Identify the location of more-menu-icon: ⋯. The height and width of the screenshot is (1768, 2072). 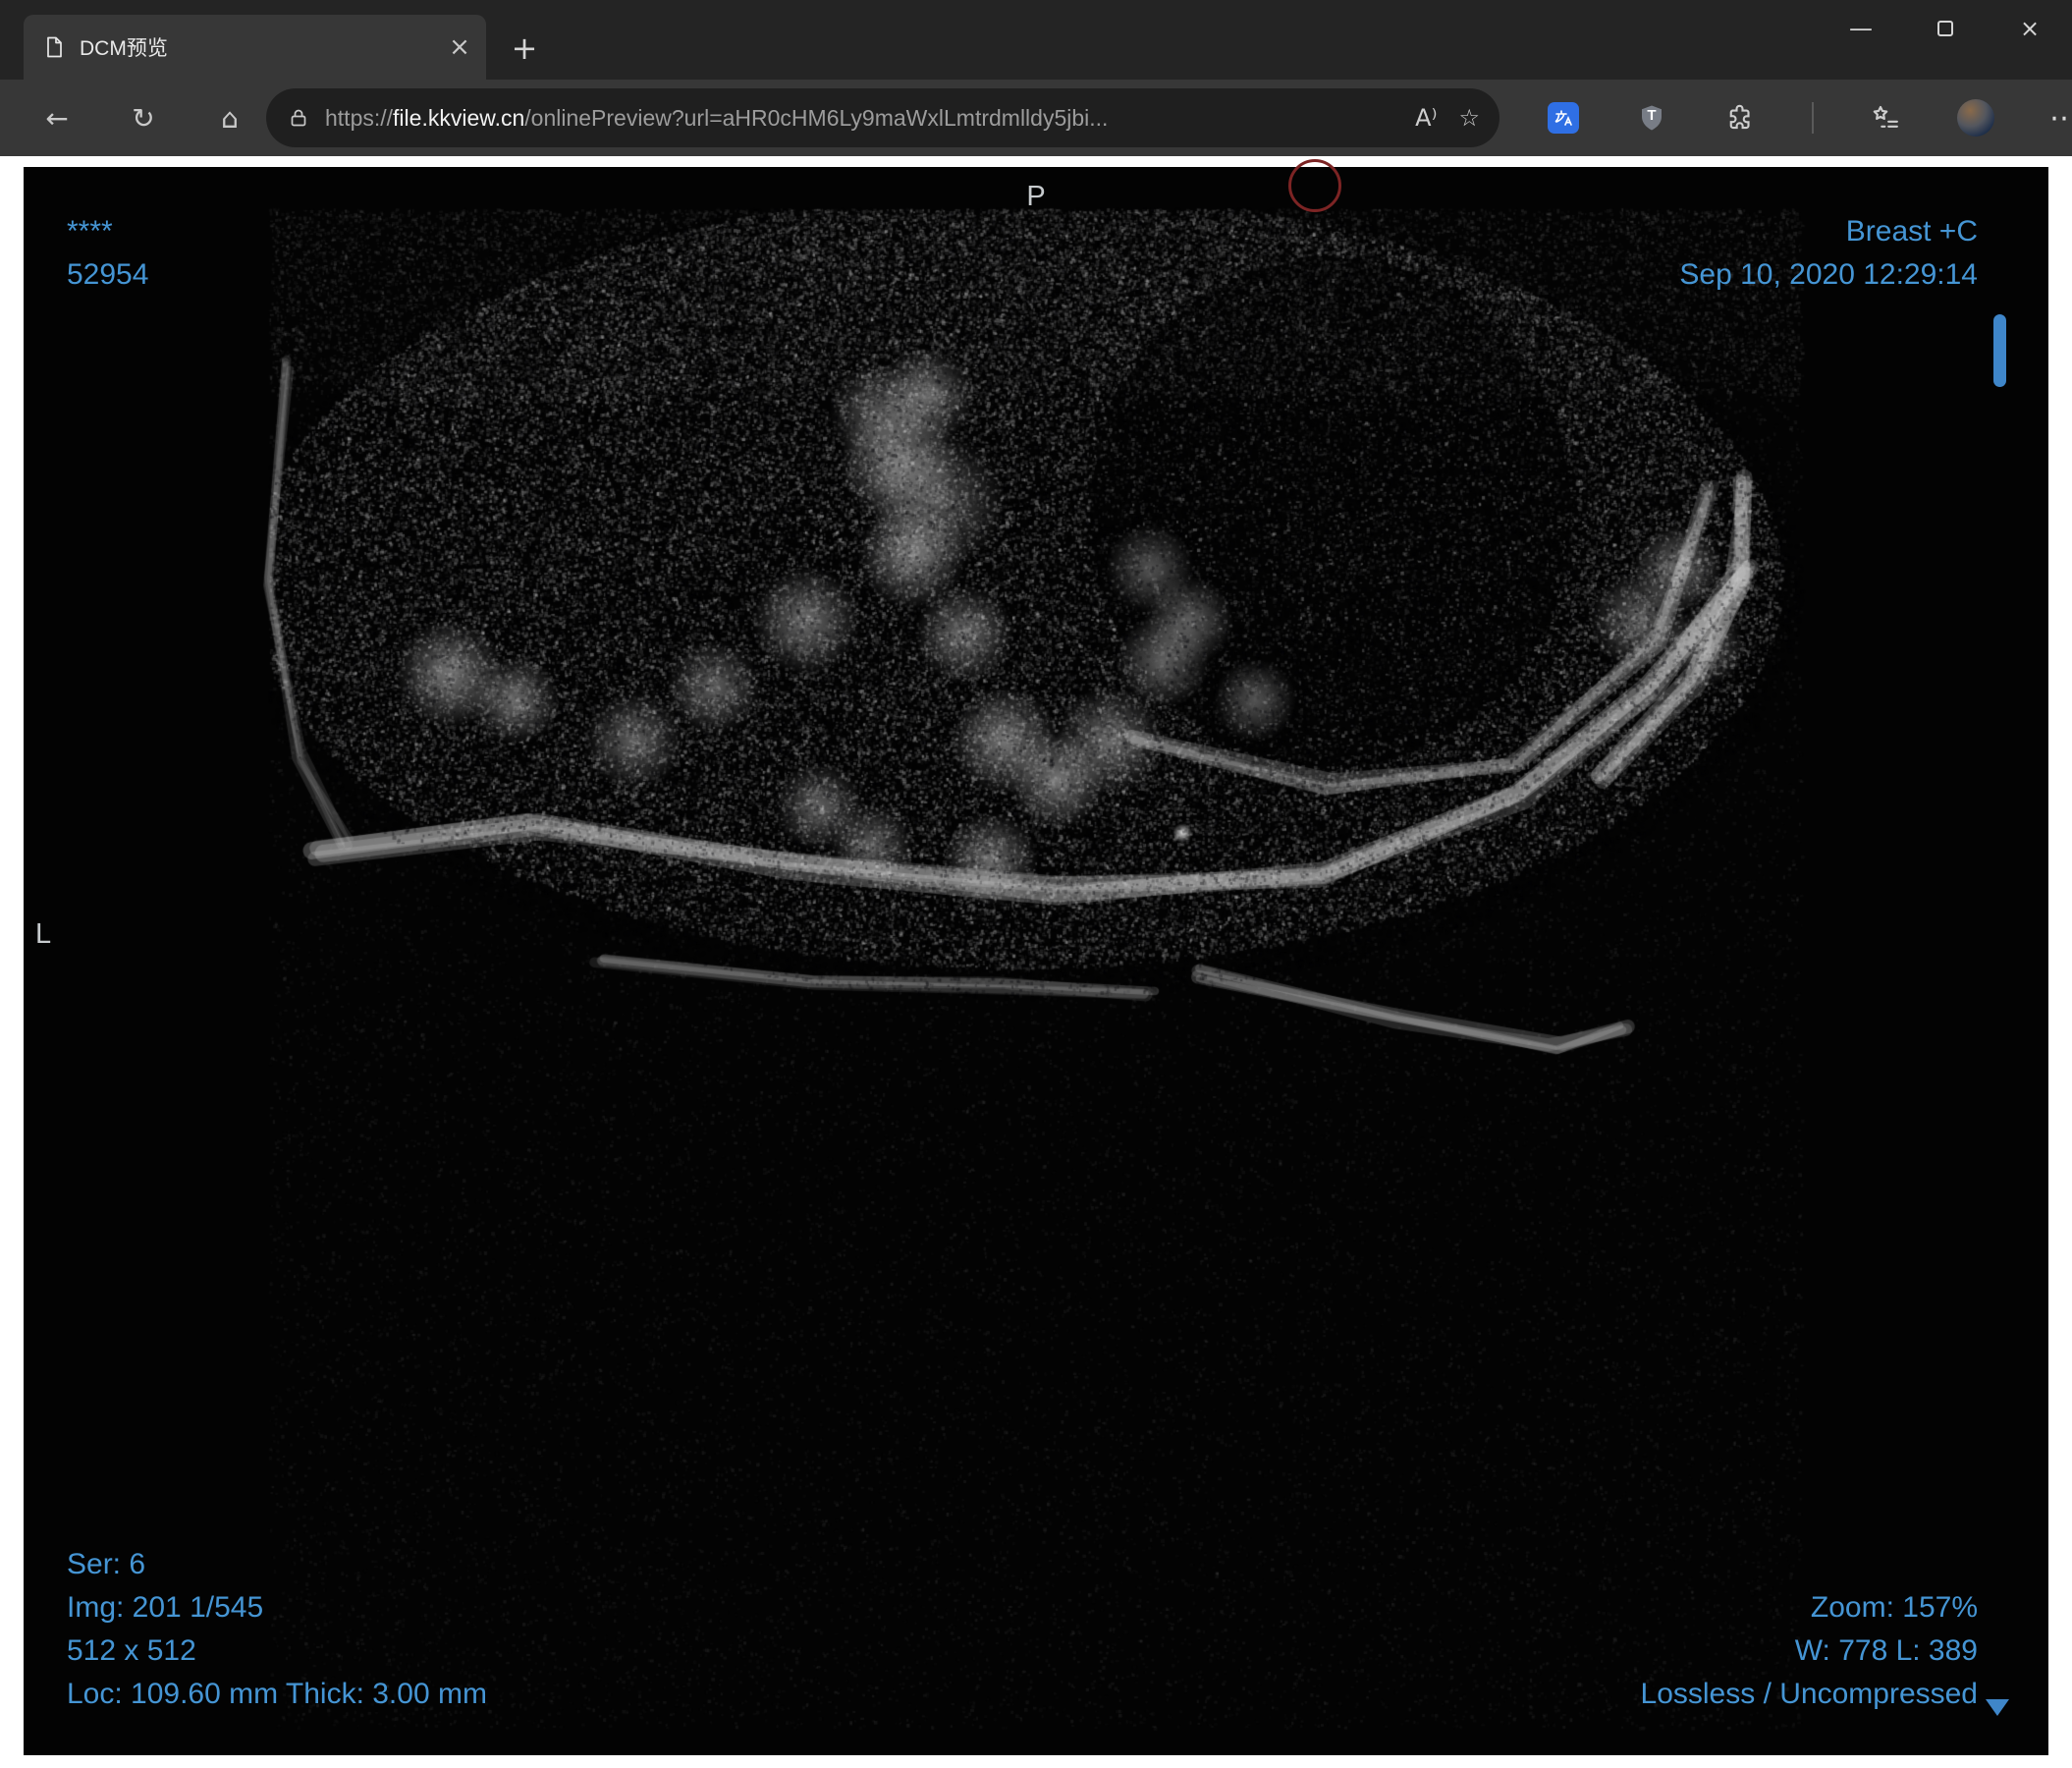
(2060, 118).